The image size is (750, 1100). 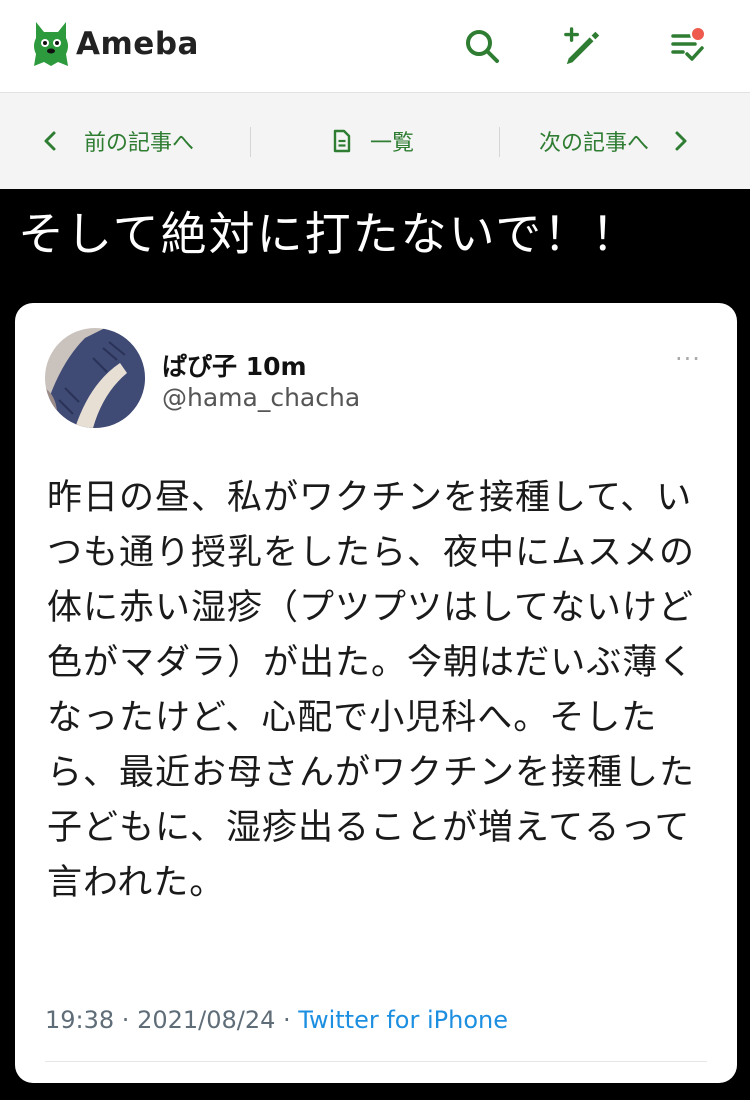 What do you see at coordinates (137, 44) in the screenshot?
I see `logo-text: Ameba` at bounding box center [137, 44].